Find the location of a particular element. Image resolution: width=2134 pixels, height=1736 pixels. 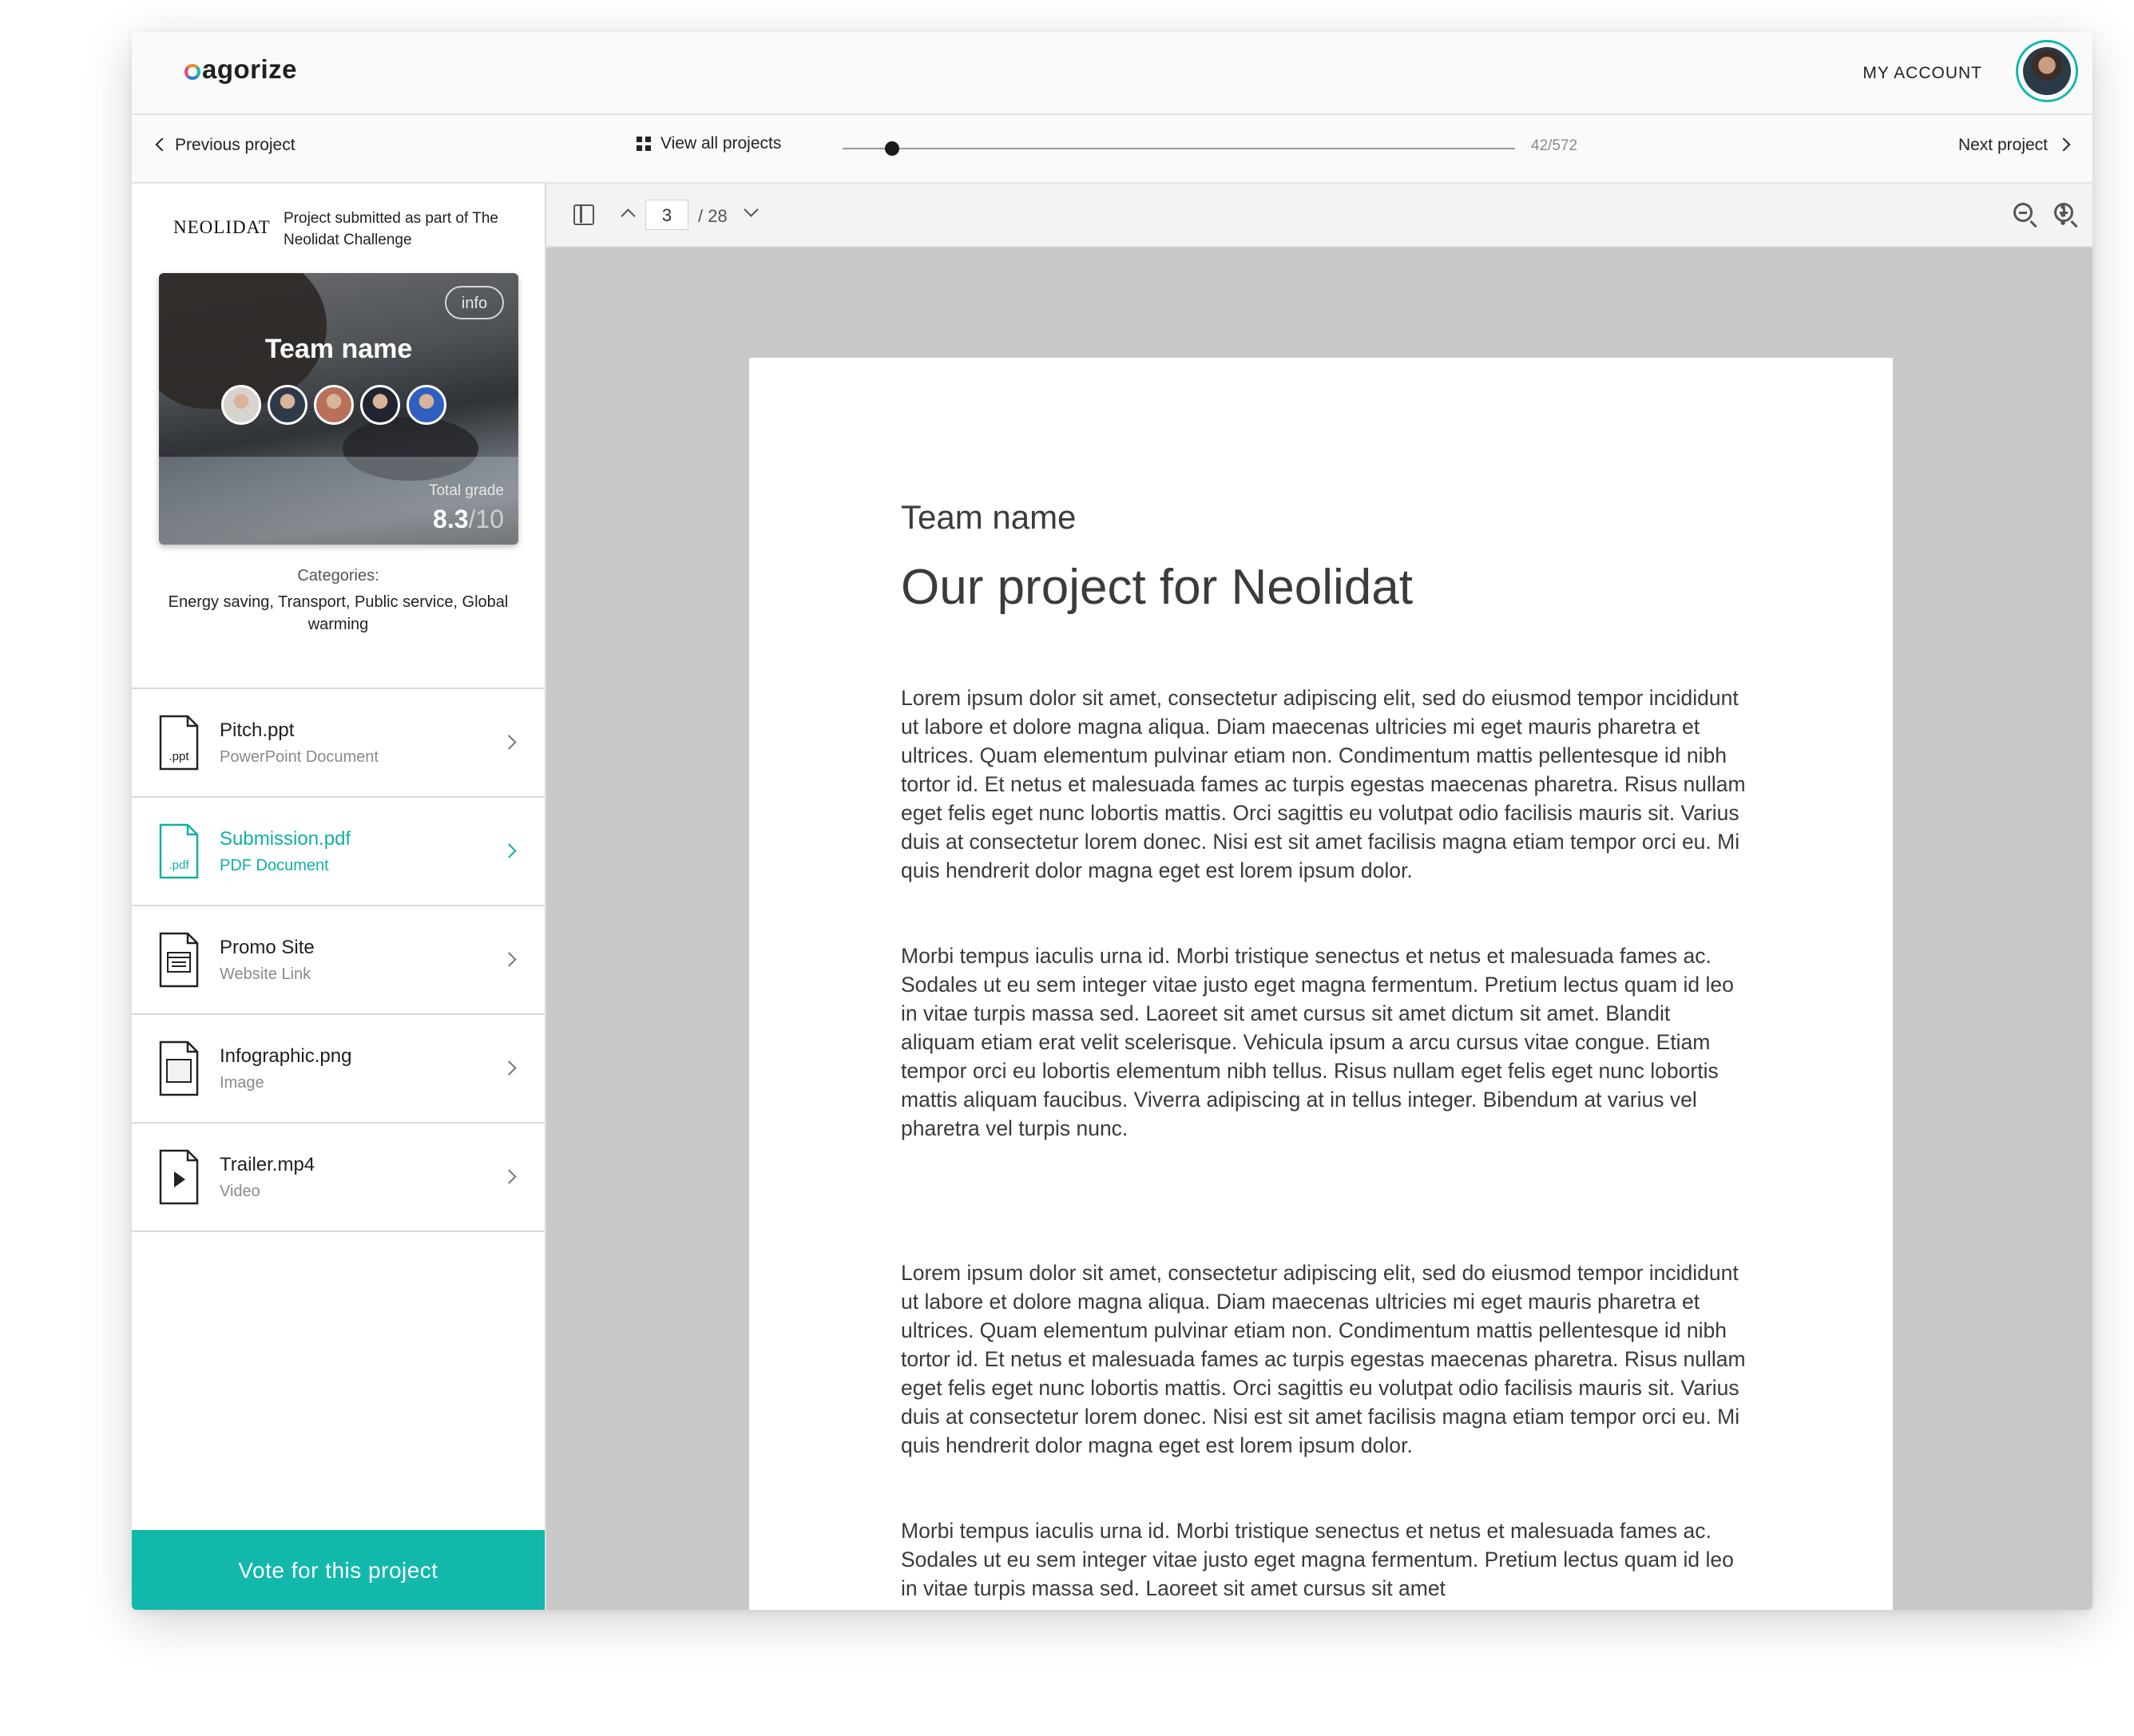

next-project-button: Next project is located at coordinates (2014, 145).